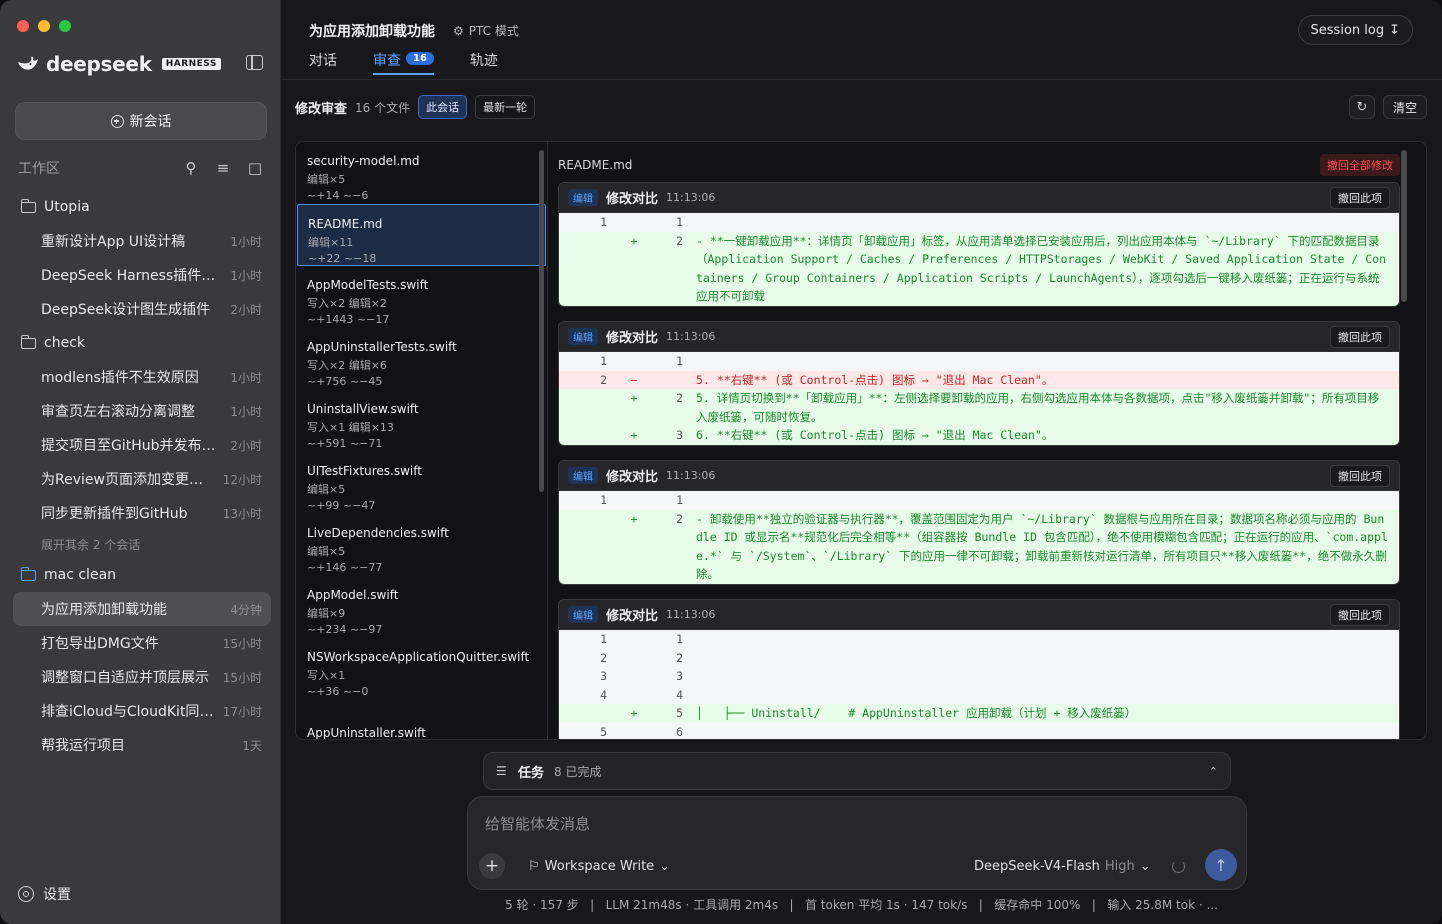 Image resolution: width=1442 pixels, height=924 pixels. What do you see at coordinates (142, 377) in the screenshot?
I see `session-item: modlens插件不生效原因 1小时` at bounding box center [142, 377].